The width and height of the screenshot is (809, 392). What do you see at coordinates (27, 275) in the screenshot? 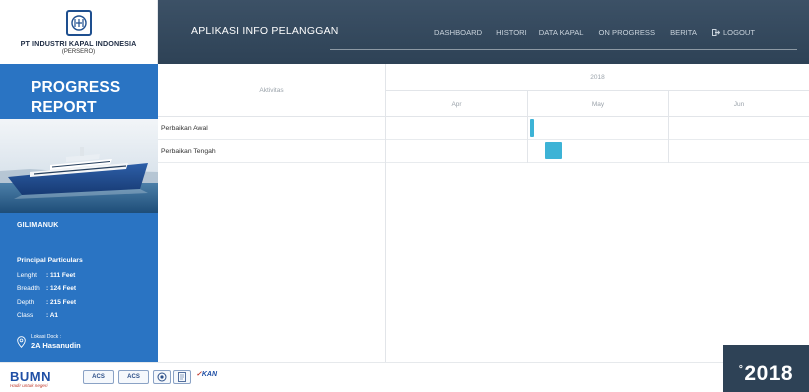
I see `particular-label: Lenght` at bounding box center [27, 275].